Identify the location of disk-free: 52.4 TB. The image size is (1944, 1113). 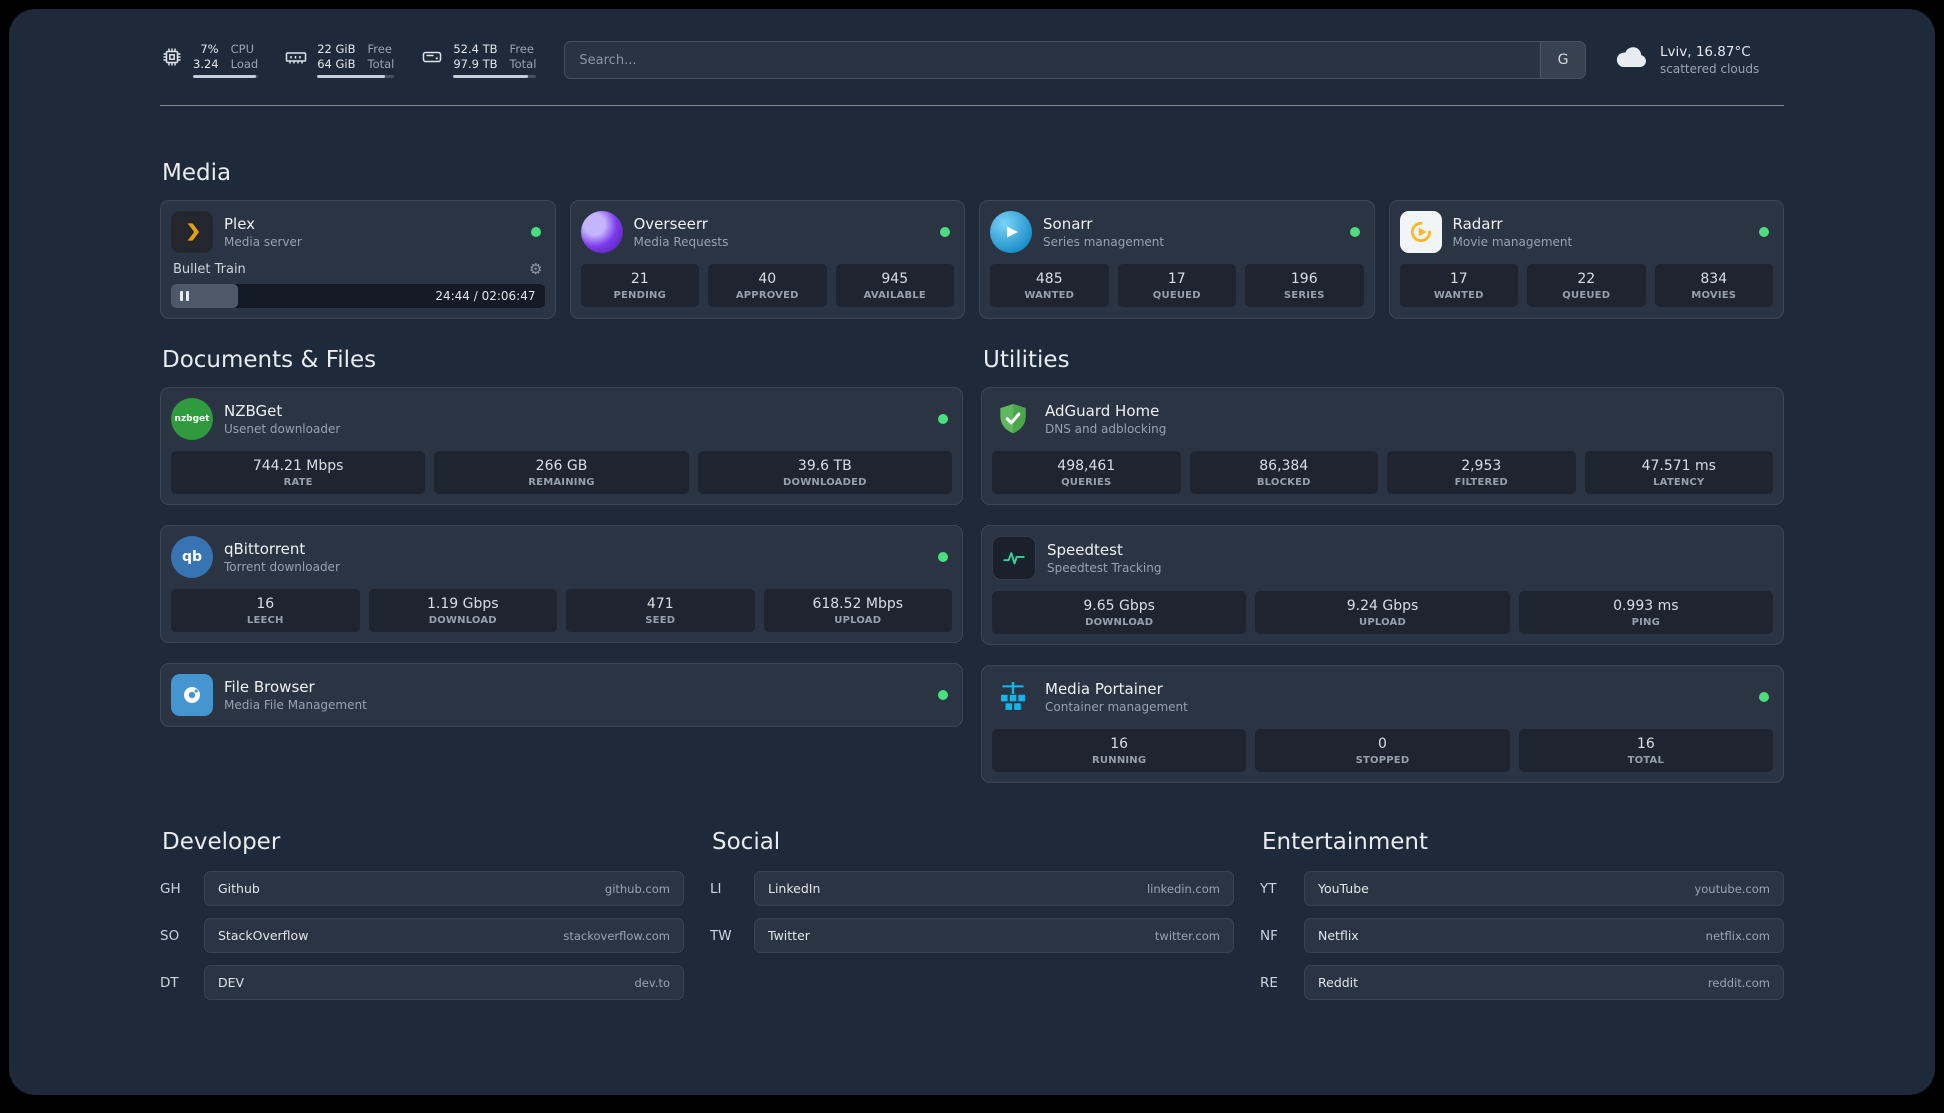
(475, 49).